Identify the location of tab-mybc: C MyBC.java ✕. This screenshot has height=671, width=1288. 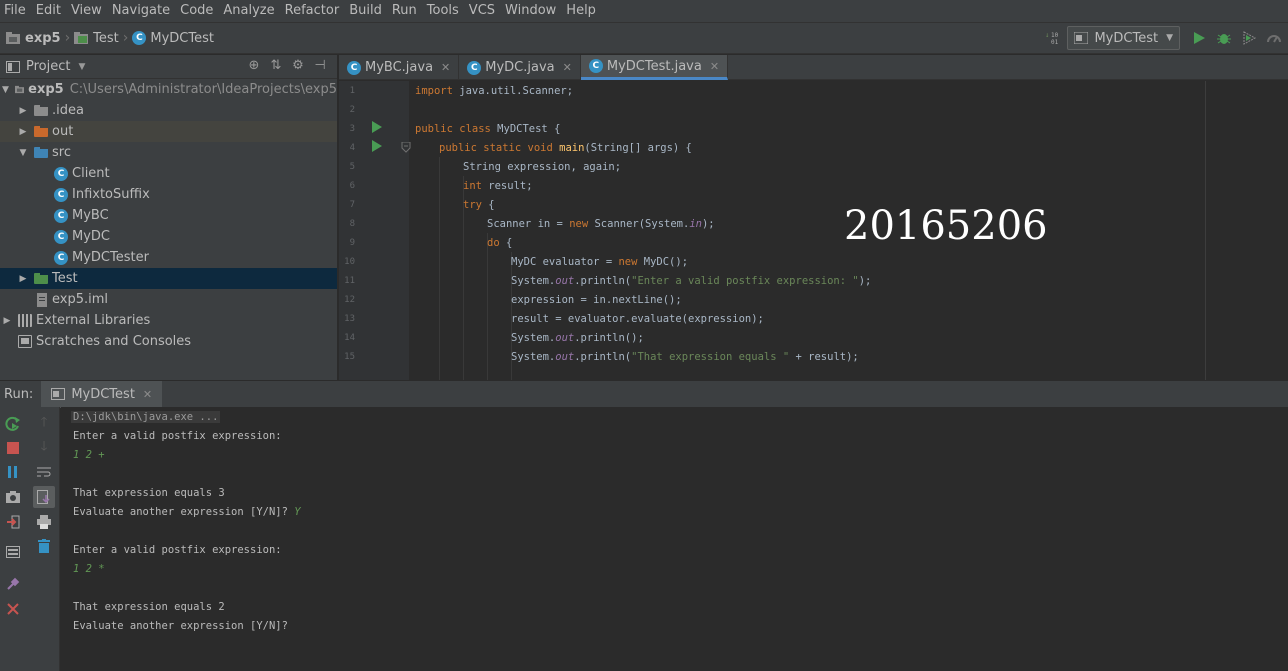
(399, 67).